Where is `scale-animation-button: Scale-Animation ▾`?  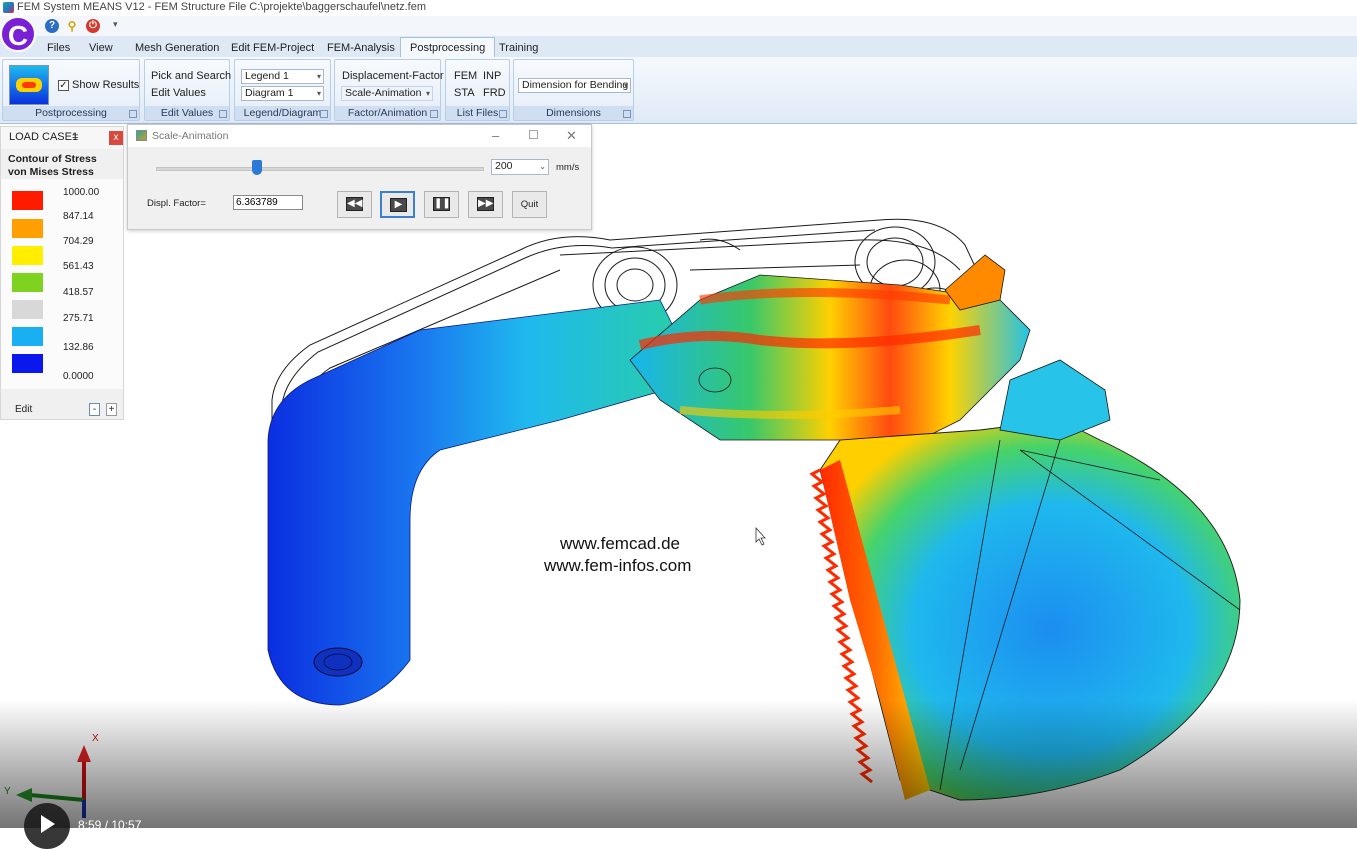 scale-animation-button: Scale-Animation ▾ is located at coordinates (387, 93).